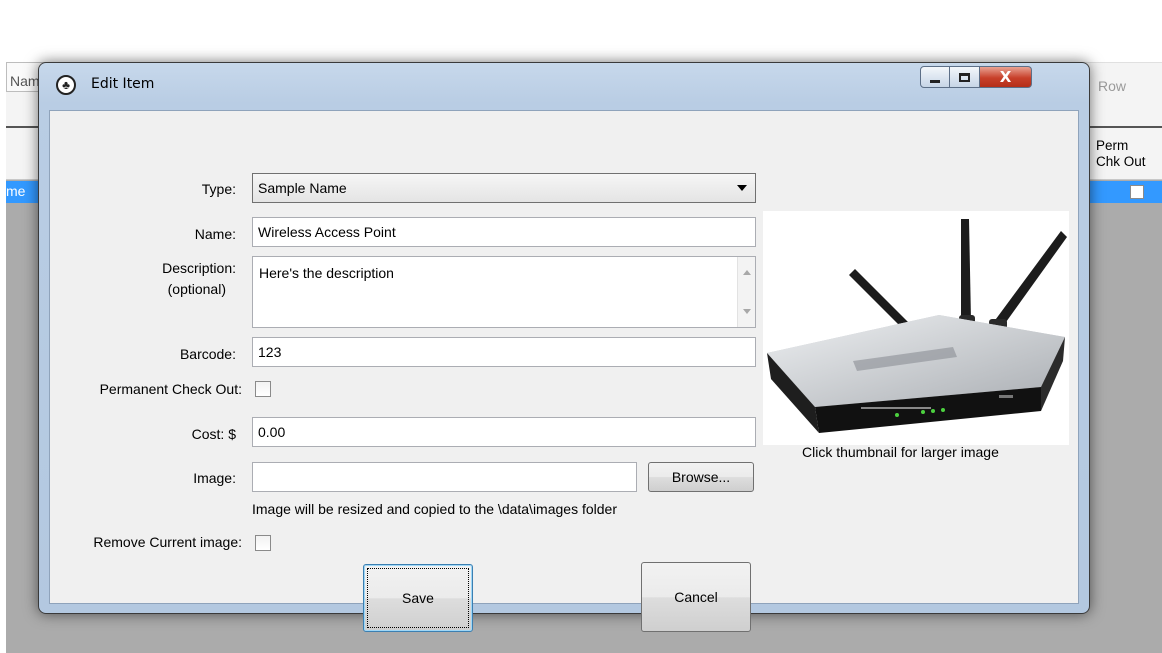 This screenshot has width=1162, height=653. Describe the element at coordinates (696, 597) in the screenshot. I see `cancel-button: Cancel` at that location.